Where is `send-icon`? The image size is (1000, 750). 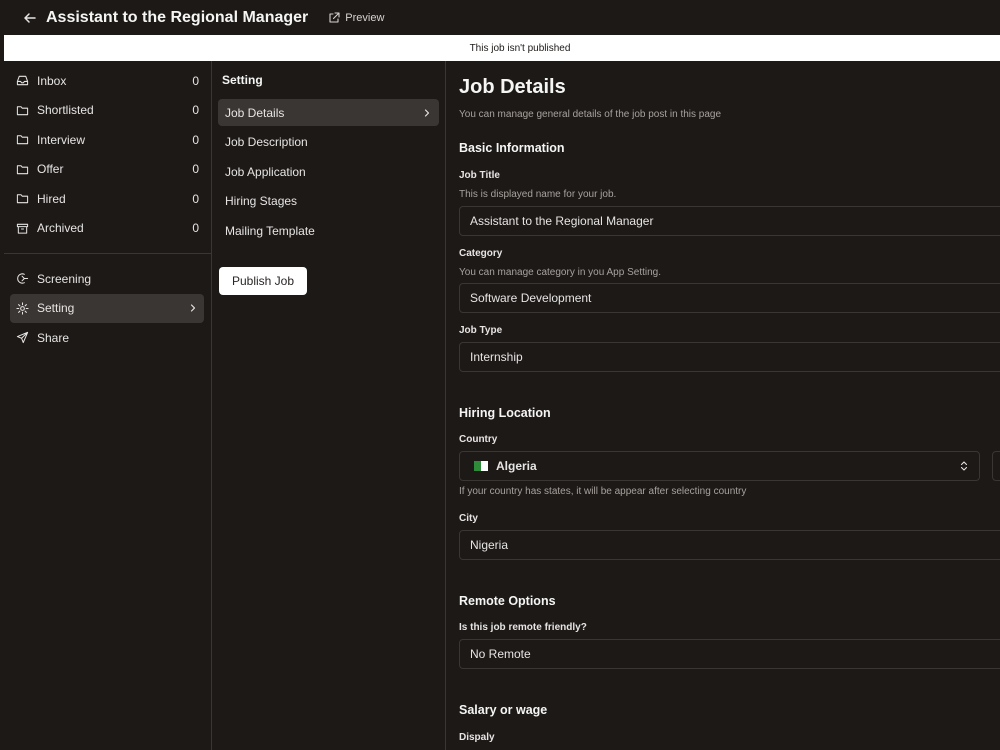
send-icon is located at coordinates (23, 338).